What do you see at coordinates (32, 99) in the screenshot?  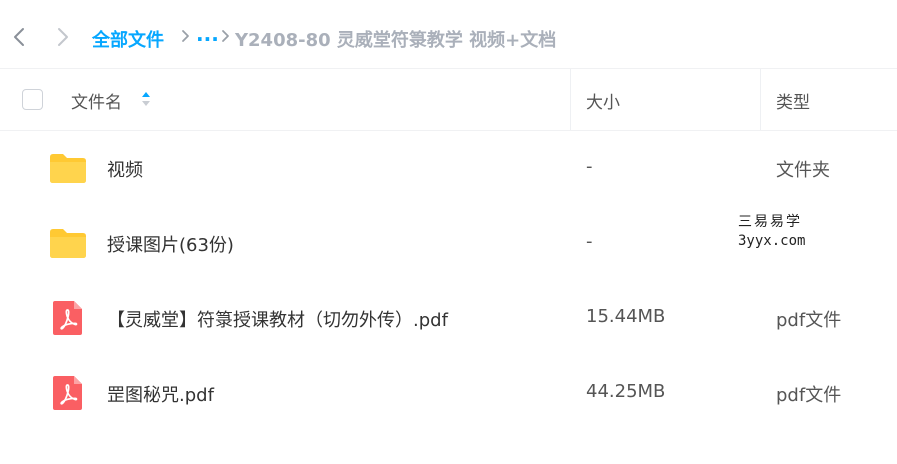 I see `select-all-checkbox` at bounding box center [32, 99].